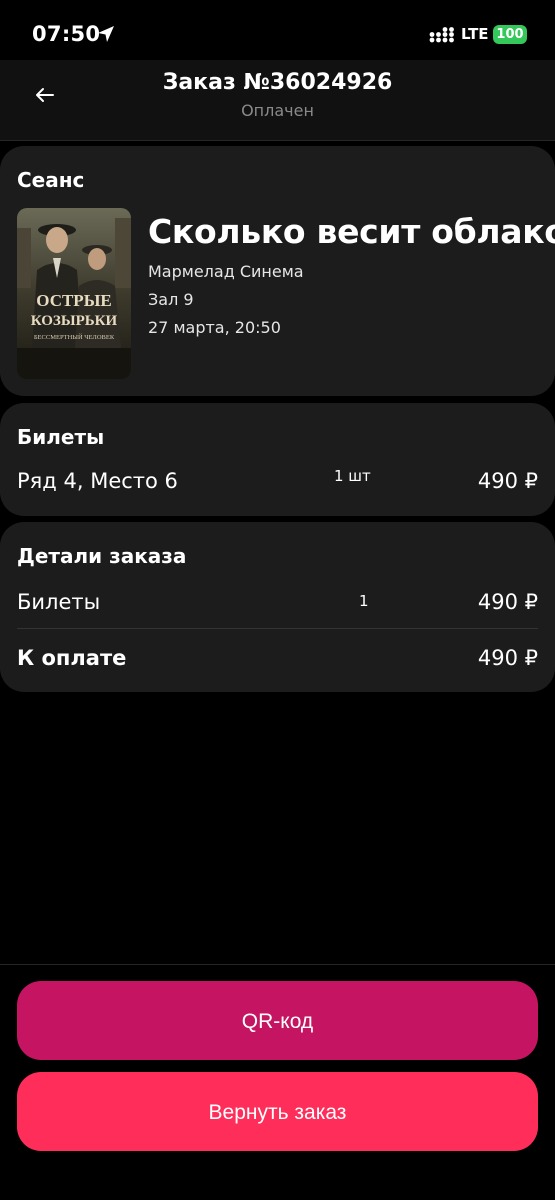 The width and height of the screenshot is (555, 1200). What do you see at coordinates (277, 100) in the screenshot?
I see `order-header: Заказ №36024926 Оплачен` at bounding box center [277, 100].